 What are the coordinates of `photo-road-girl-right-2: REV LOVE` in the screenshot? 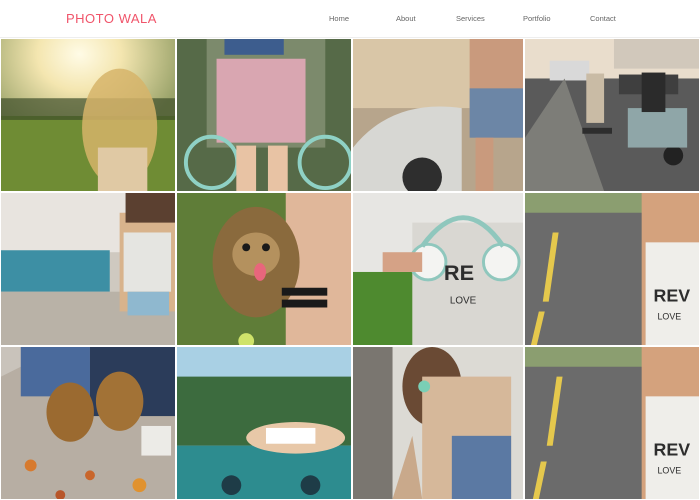 It's located at (612, 423).